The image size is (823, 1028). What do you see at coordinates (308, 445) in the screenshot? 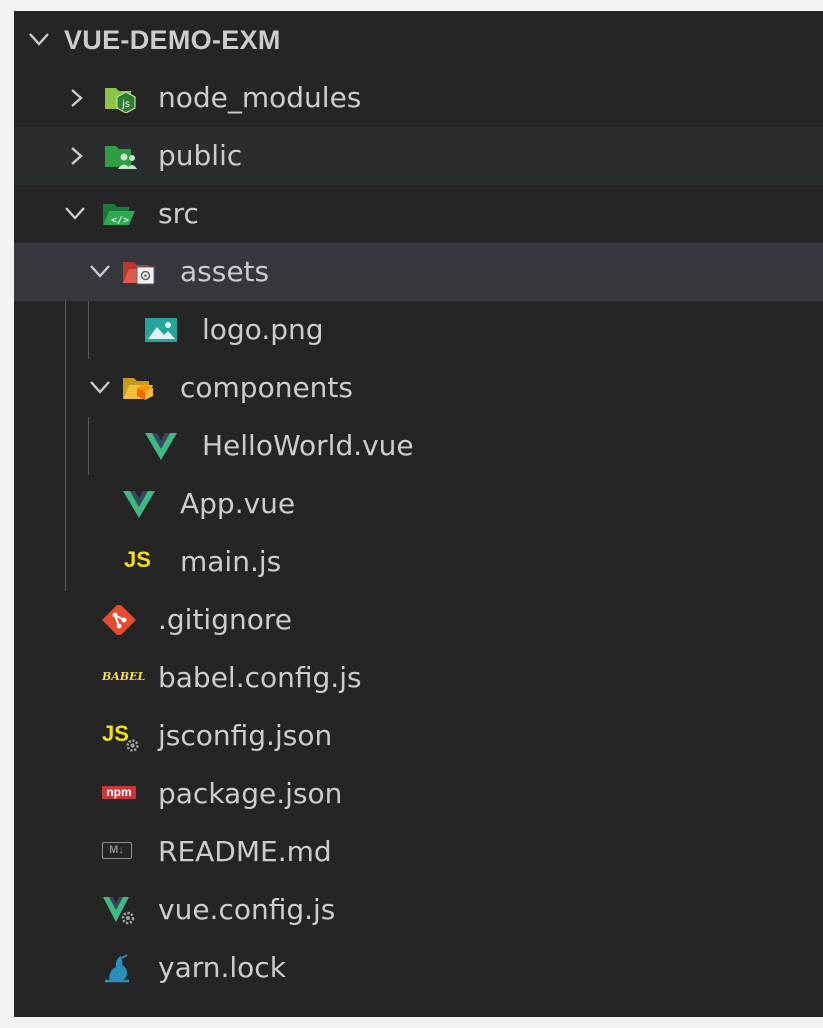
I see `tree-item-label: HelloWorld.vue` at bounding box center [308, 445].